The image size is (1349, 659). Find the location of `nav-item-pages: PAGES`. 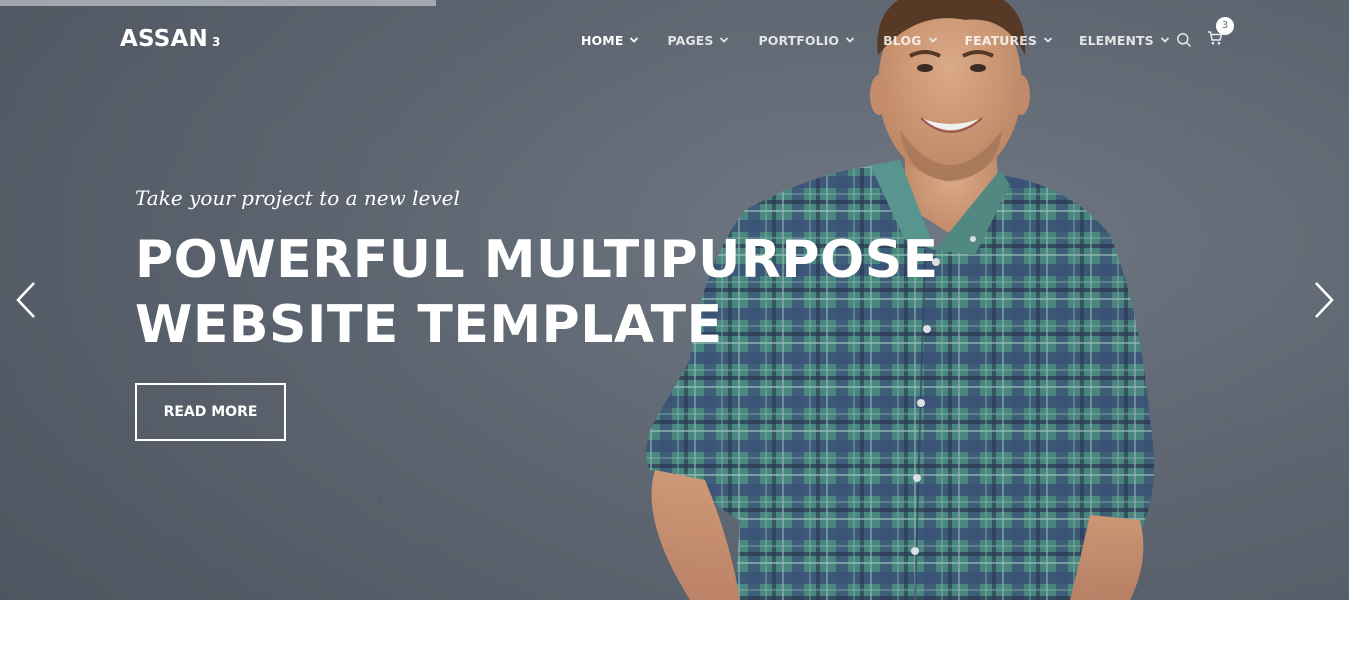

nav-item-pages: PAGES is located at coordinates (698, 40).